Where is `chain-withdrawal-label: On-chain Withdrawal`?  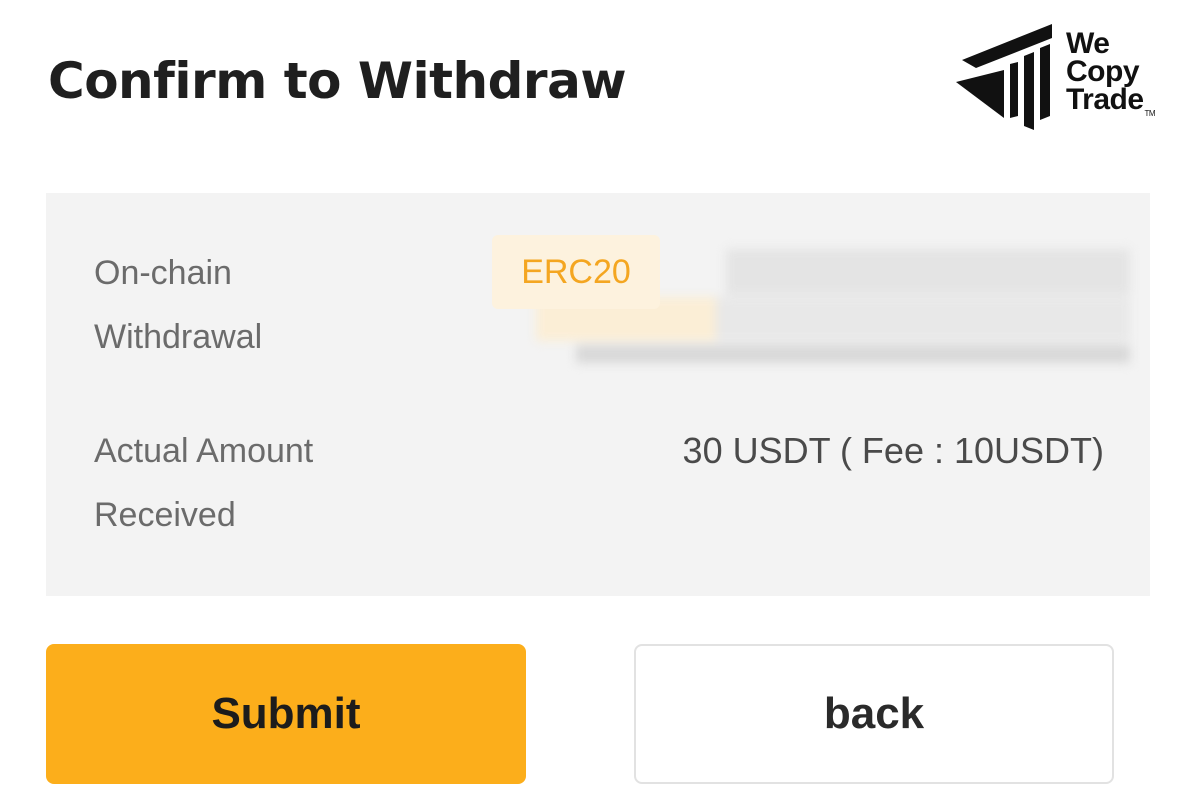 chain-withdrawal-label: On-chain Withdrawal is located at coordinates (178, 305).